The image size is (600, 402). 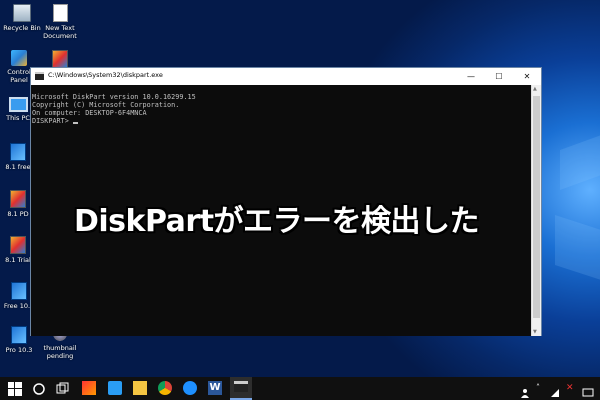 What do you see at coordinates (15, 388) in the screenshot?
I see `windows-start-icon` at bounding box center [15, 388].